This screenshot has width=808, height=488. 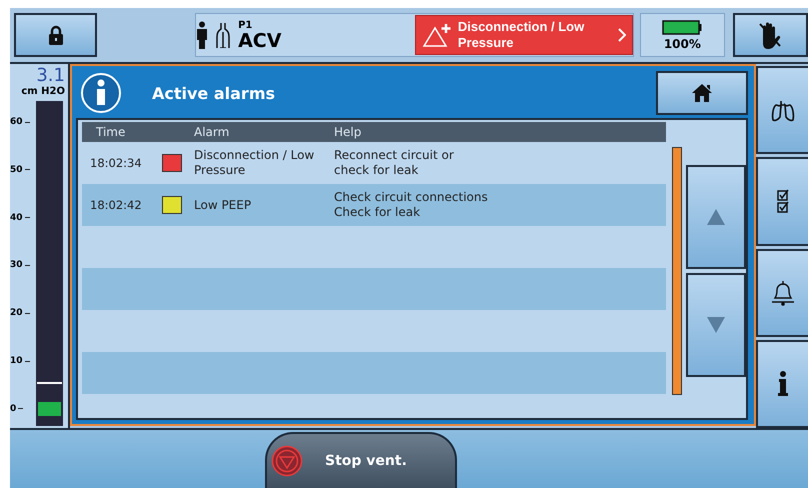 What do you see at coordinates (23, 313) in the screenshot?
I see `tick-label: 20` at bounding box center [23, 313].